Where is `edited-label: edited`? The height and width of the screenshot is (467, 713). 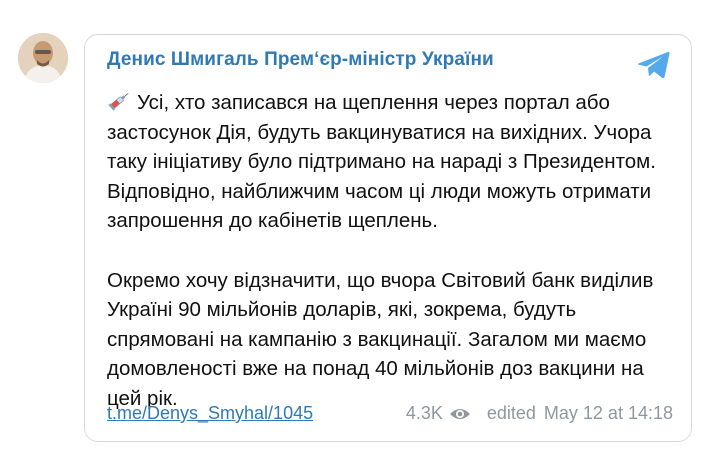
edited-label: edited is located at coordinates (511, 413).